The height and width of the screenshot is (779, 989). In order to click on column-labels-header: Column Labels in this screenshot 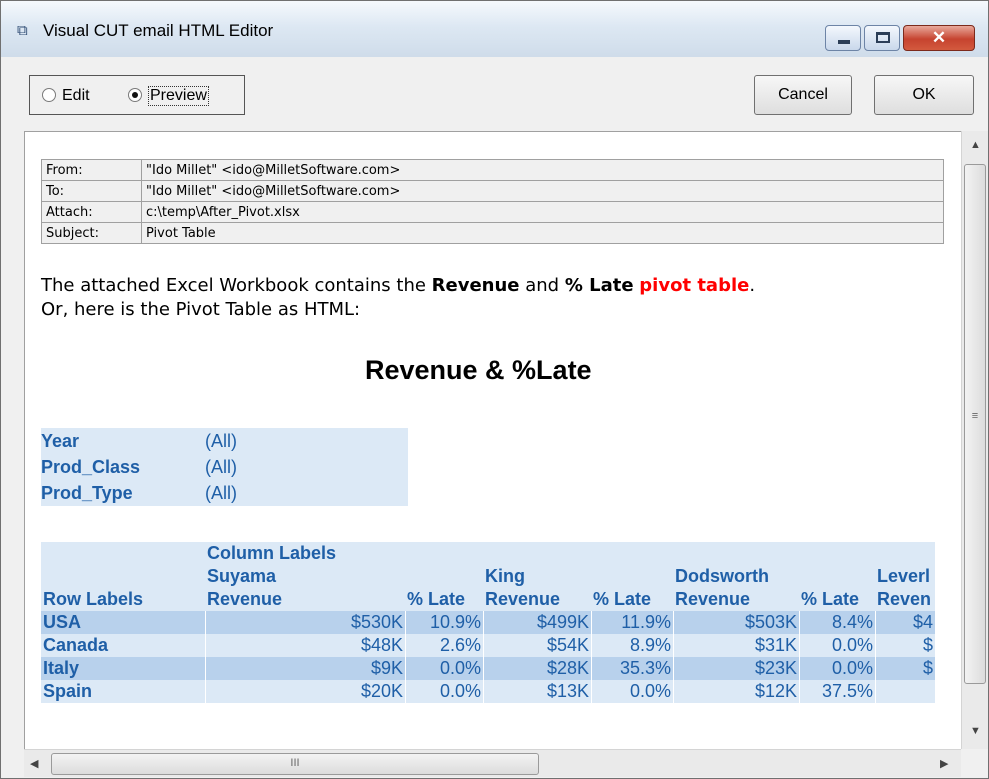, I will do `click(305, 553)`.